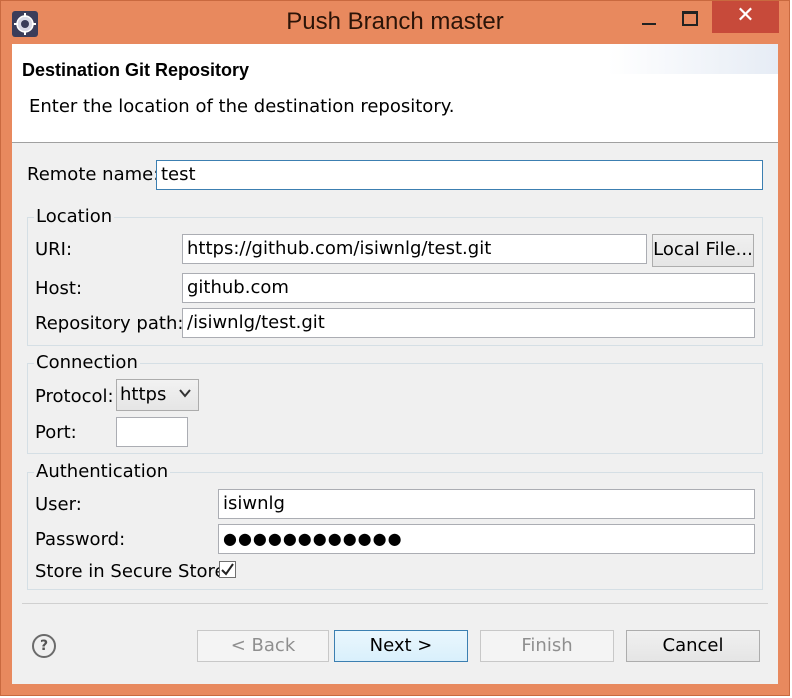 This screenshot has height=698, width=792. What do you see at coordinates (59, 288) in the screenshot?
I see `host-label: Host:` at bounding box center [59, 288].